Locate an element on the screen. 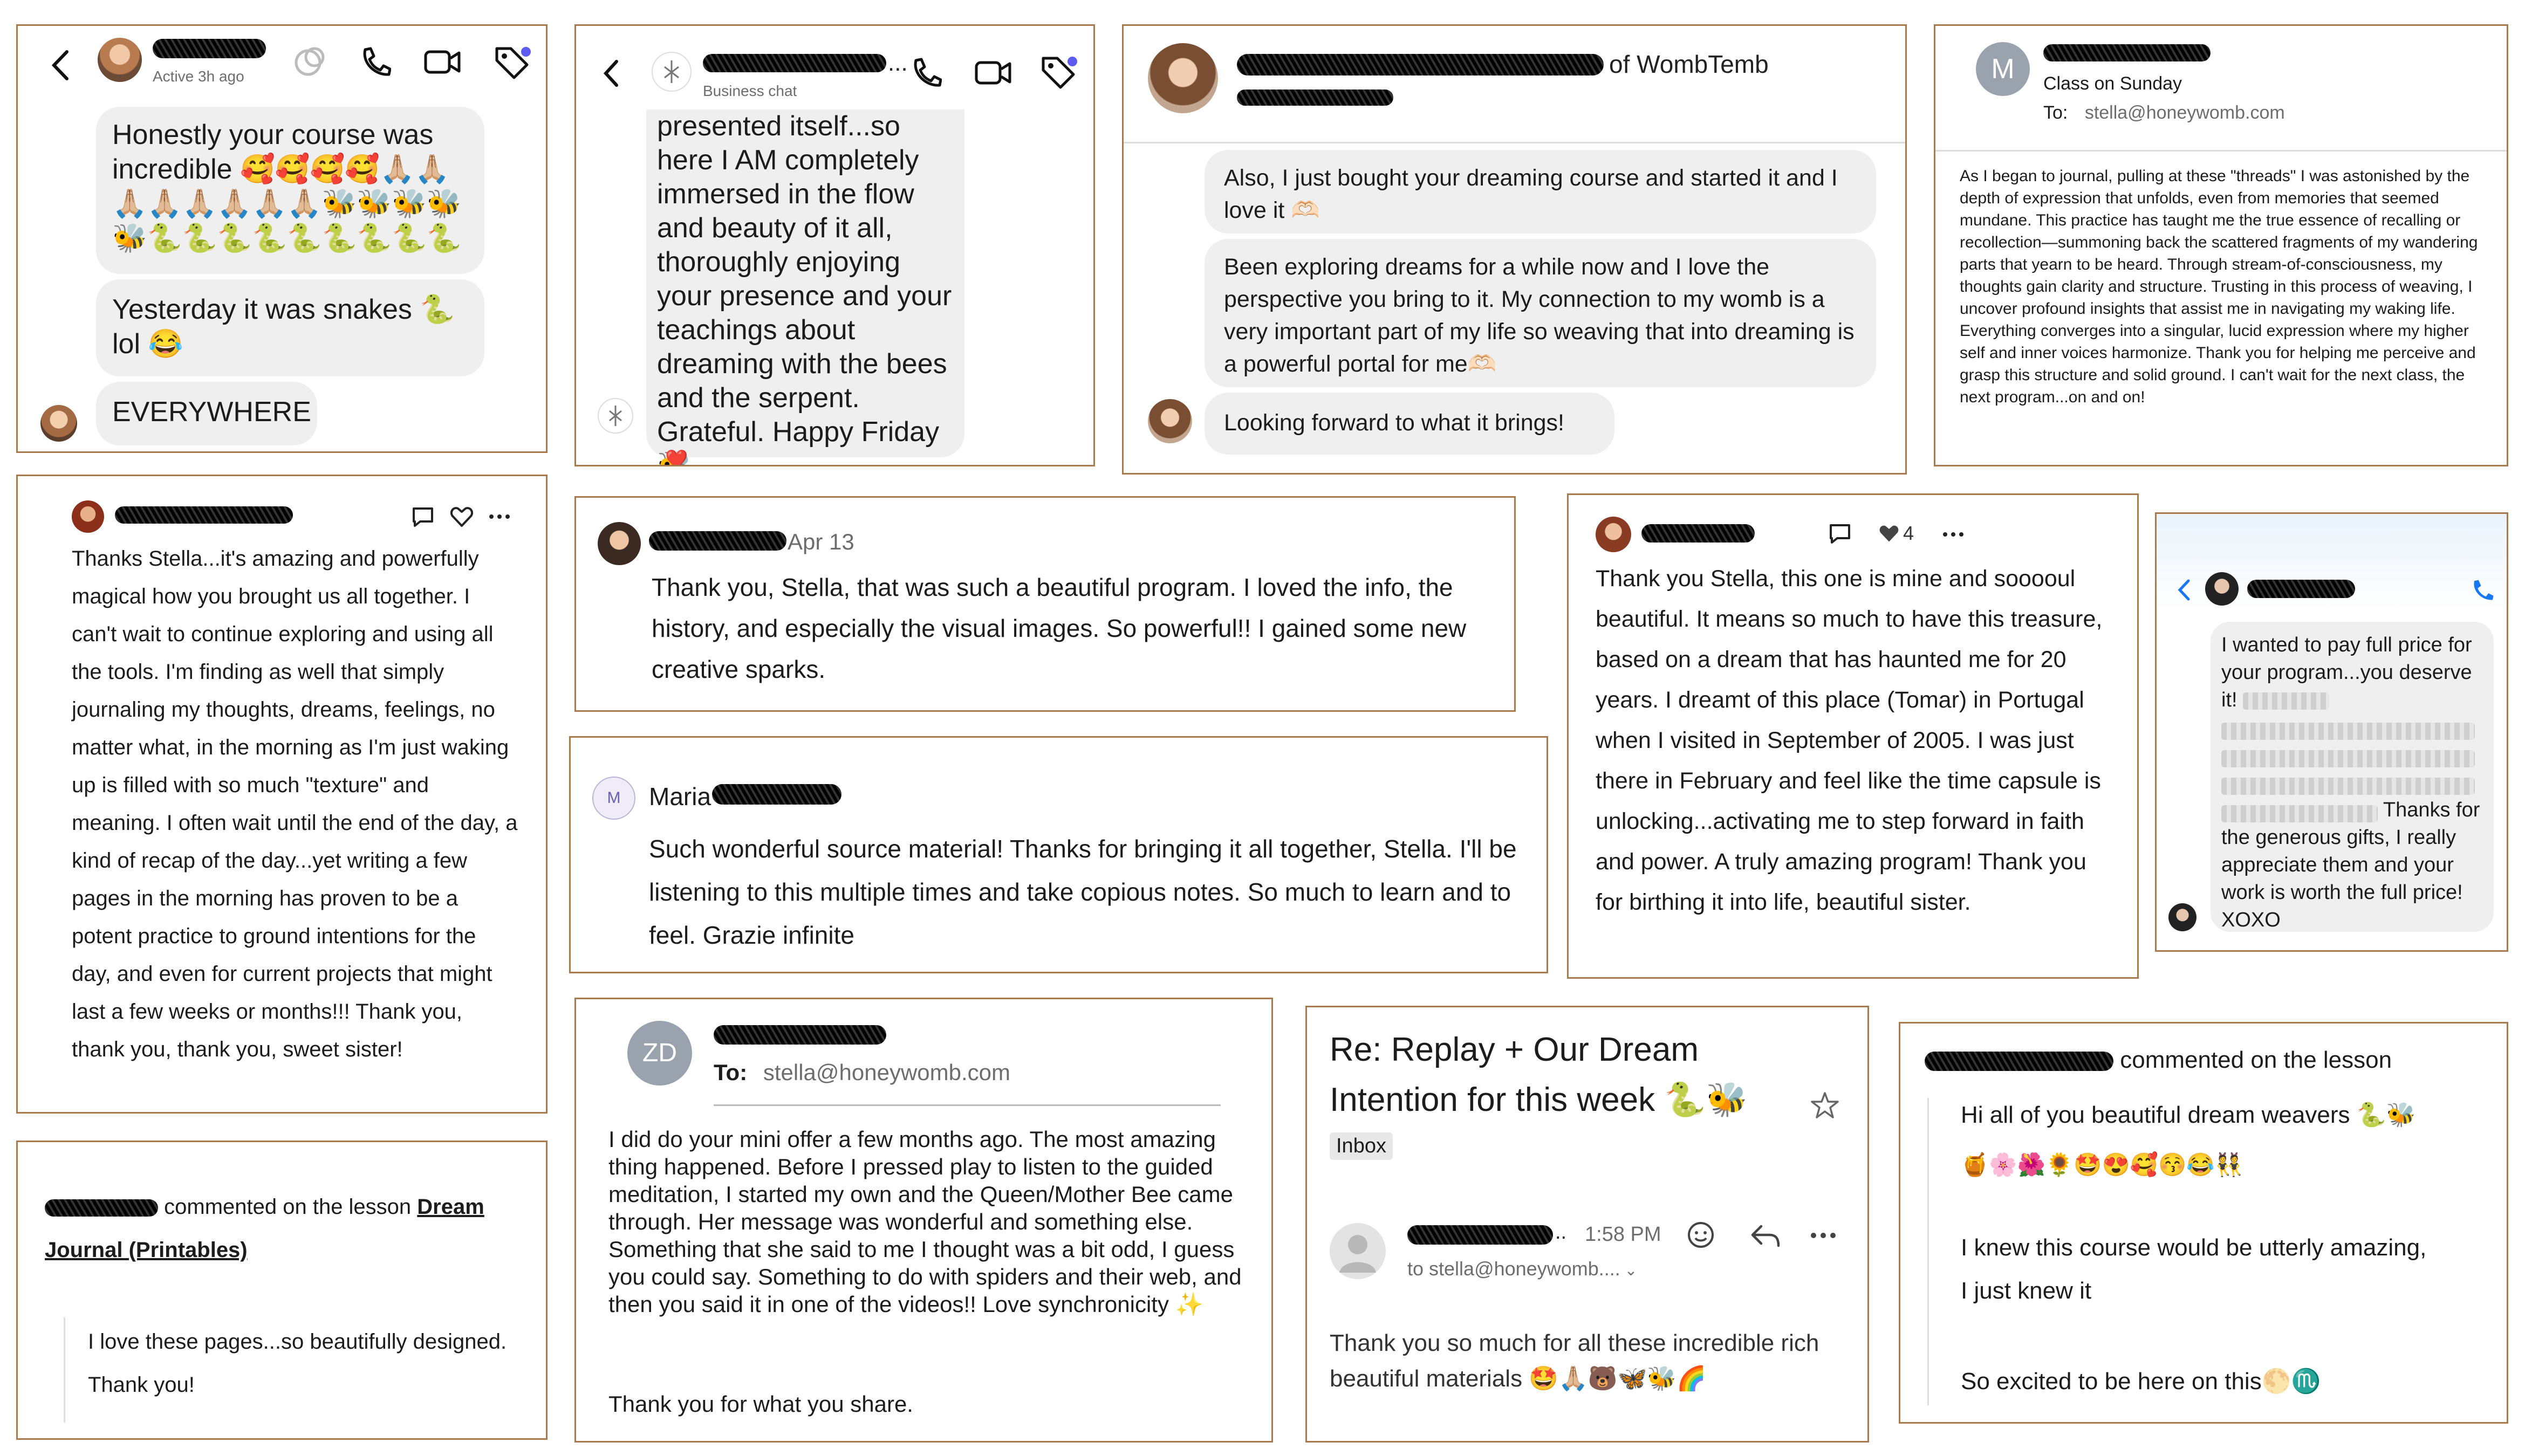  email-closing: Thank you for what you share. is located at coordinates (761, 1404).